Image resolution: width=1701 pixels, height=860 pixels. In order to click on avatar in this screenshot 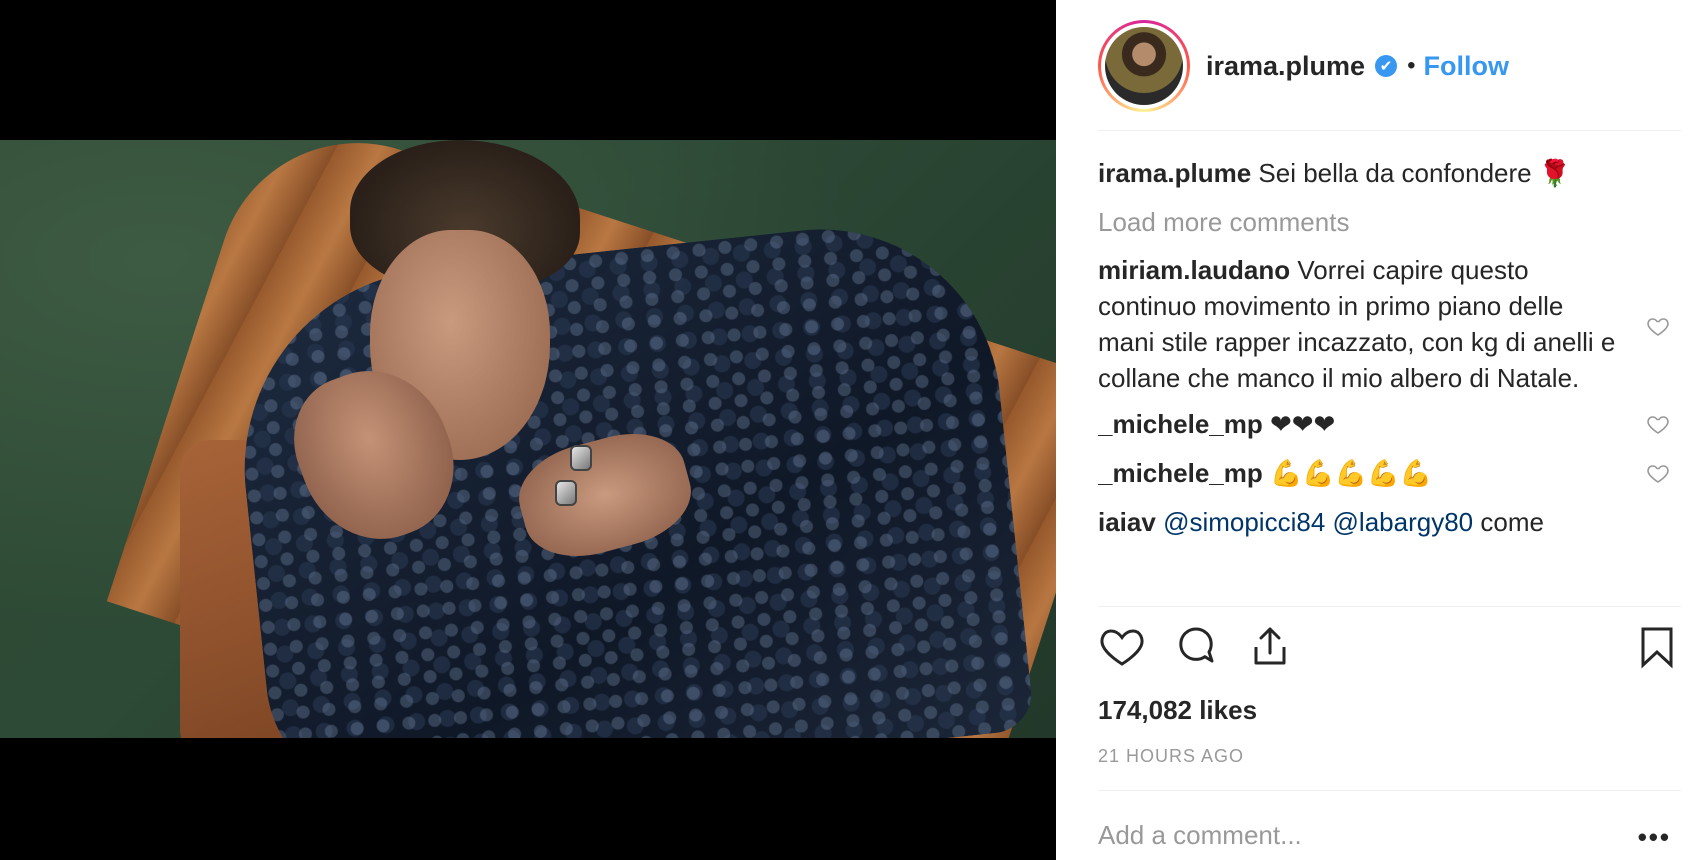, I will do `click(1144, 66)`.